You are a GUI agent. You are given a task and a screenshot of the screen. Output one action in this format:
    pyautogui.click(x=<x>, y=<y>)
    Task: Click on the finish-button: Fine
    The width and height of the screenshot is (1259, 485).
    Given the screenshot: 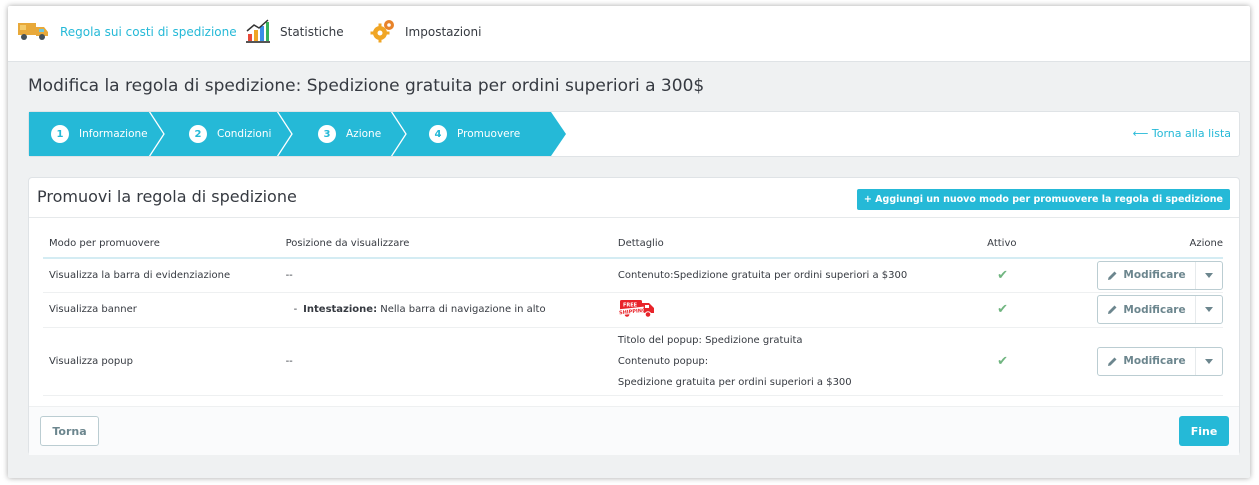 What is the action you would take?
    pyautogui.click(x=1204, y=431)
    